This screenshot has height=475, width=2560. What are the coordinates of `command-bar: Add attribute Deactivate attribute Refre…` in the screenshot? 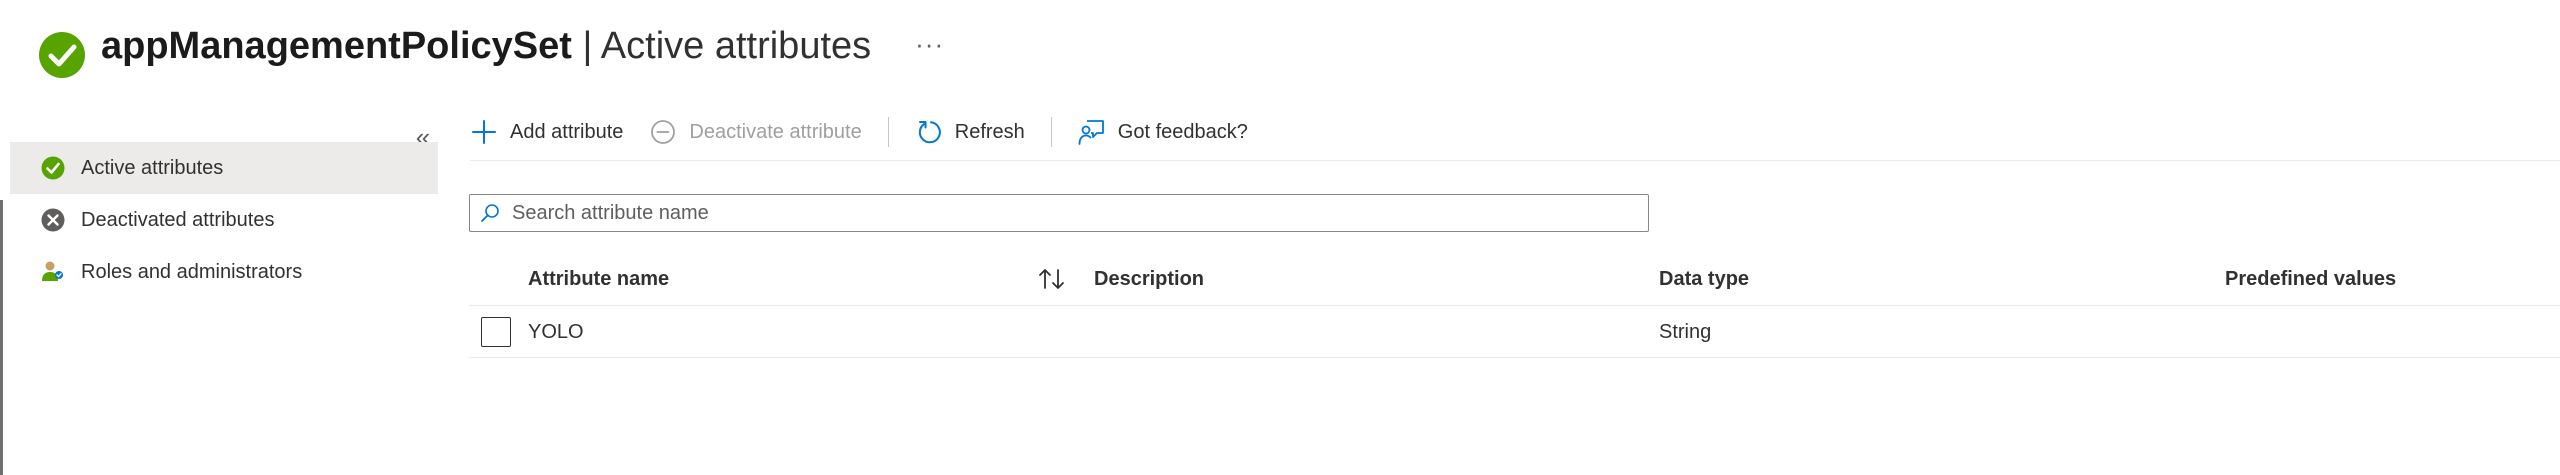 It's located at (872, 132).